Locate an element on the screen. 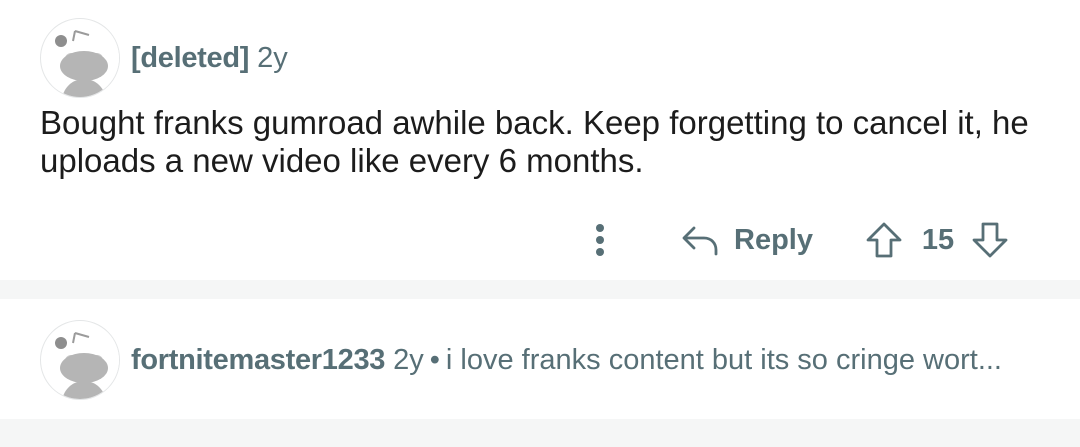  kebab-vertical-icon is located at coordinates (600, 240).